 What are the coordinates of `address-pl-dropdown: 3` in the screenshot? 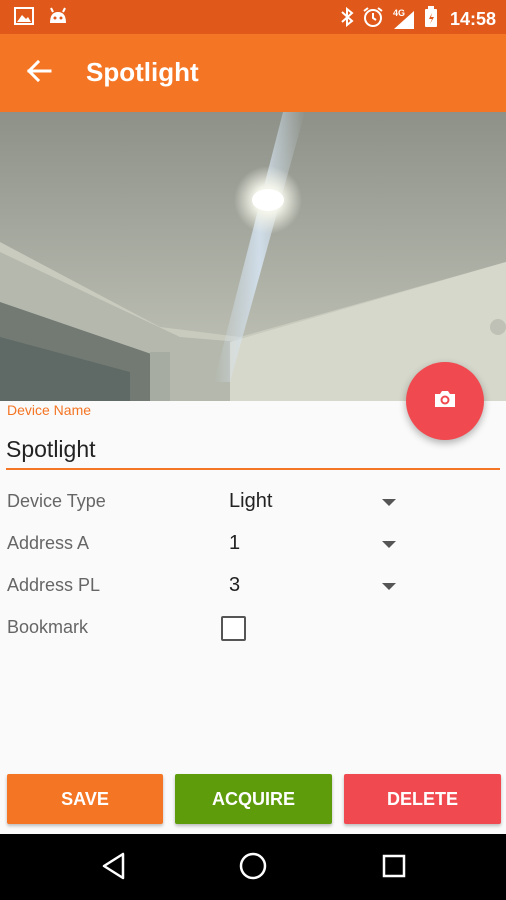 It's located at (312, 586).